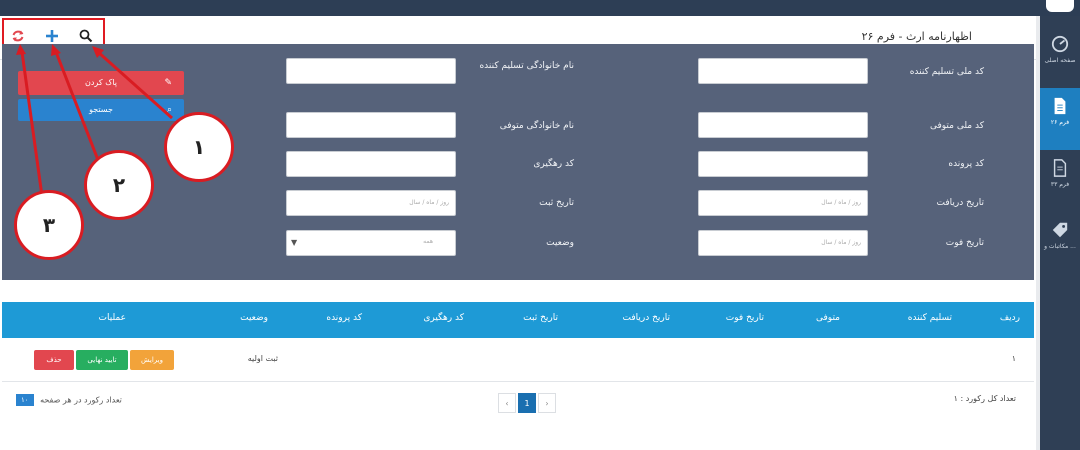  I want to click on label-giver-national-code: کد ملی تسلیم کننده, so click(946, 72).